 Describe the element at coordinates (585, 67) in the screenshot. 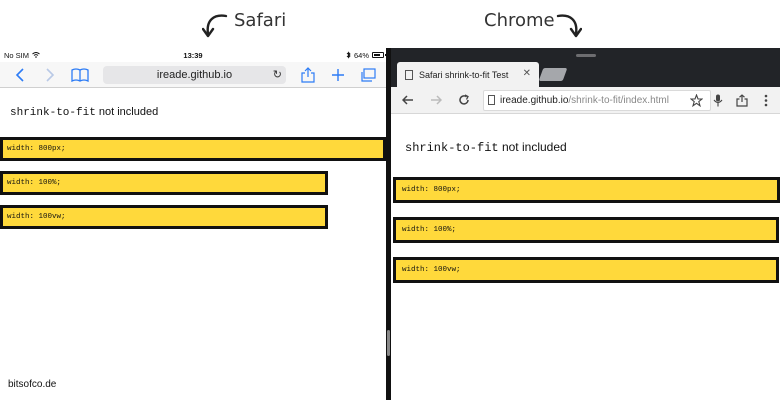

I see `chrome-tabstrip: Safari shrink-to-fit Test ✕` at that location.